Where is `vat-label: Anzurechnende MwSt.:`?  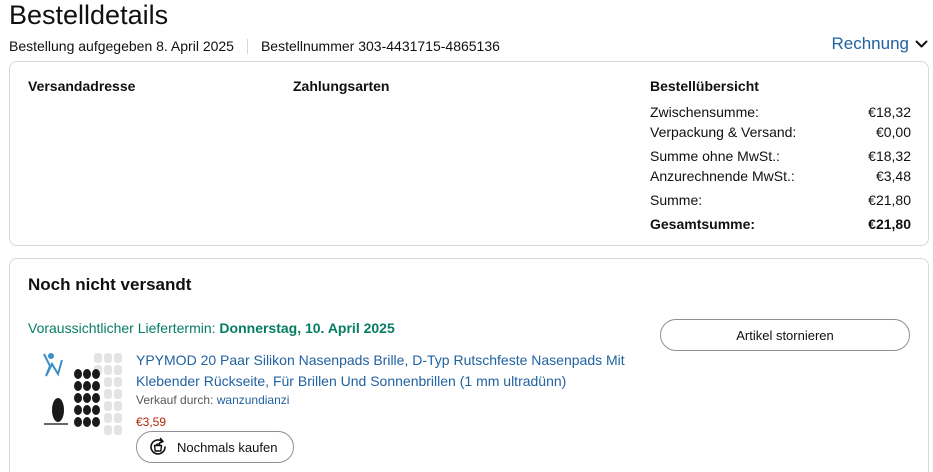 vat-label: Anzurechnende MwSt.: is located at coordinates (722, 176).